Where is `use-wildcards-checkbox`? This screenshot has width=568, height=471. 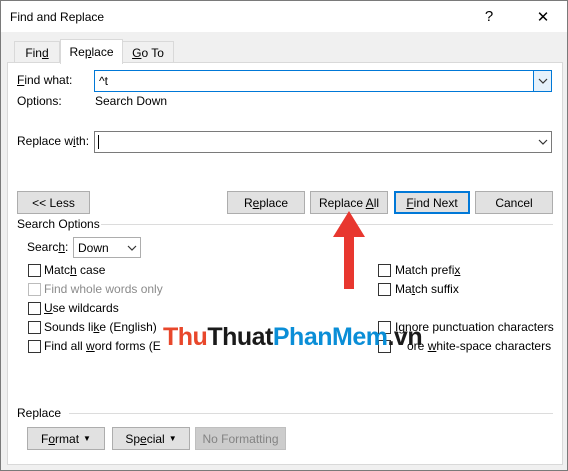 use-wildcards-checkbox is located at coordinates (34, 308).